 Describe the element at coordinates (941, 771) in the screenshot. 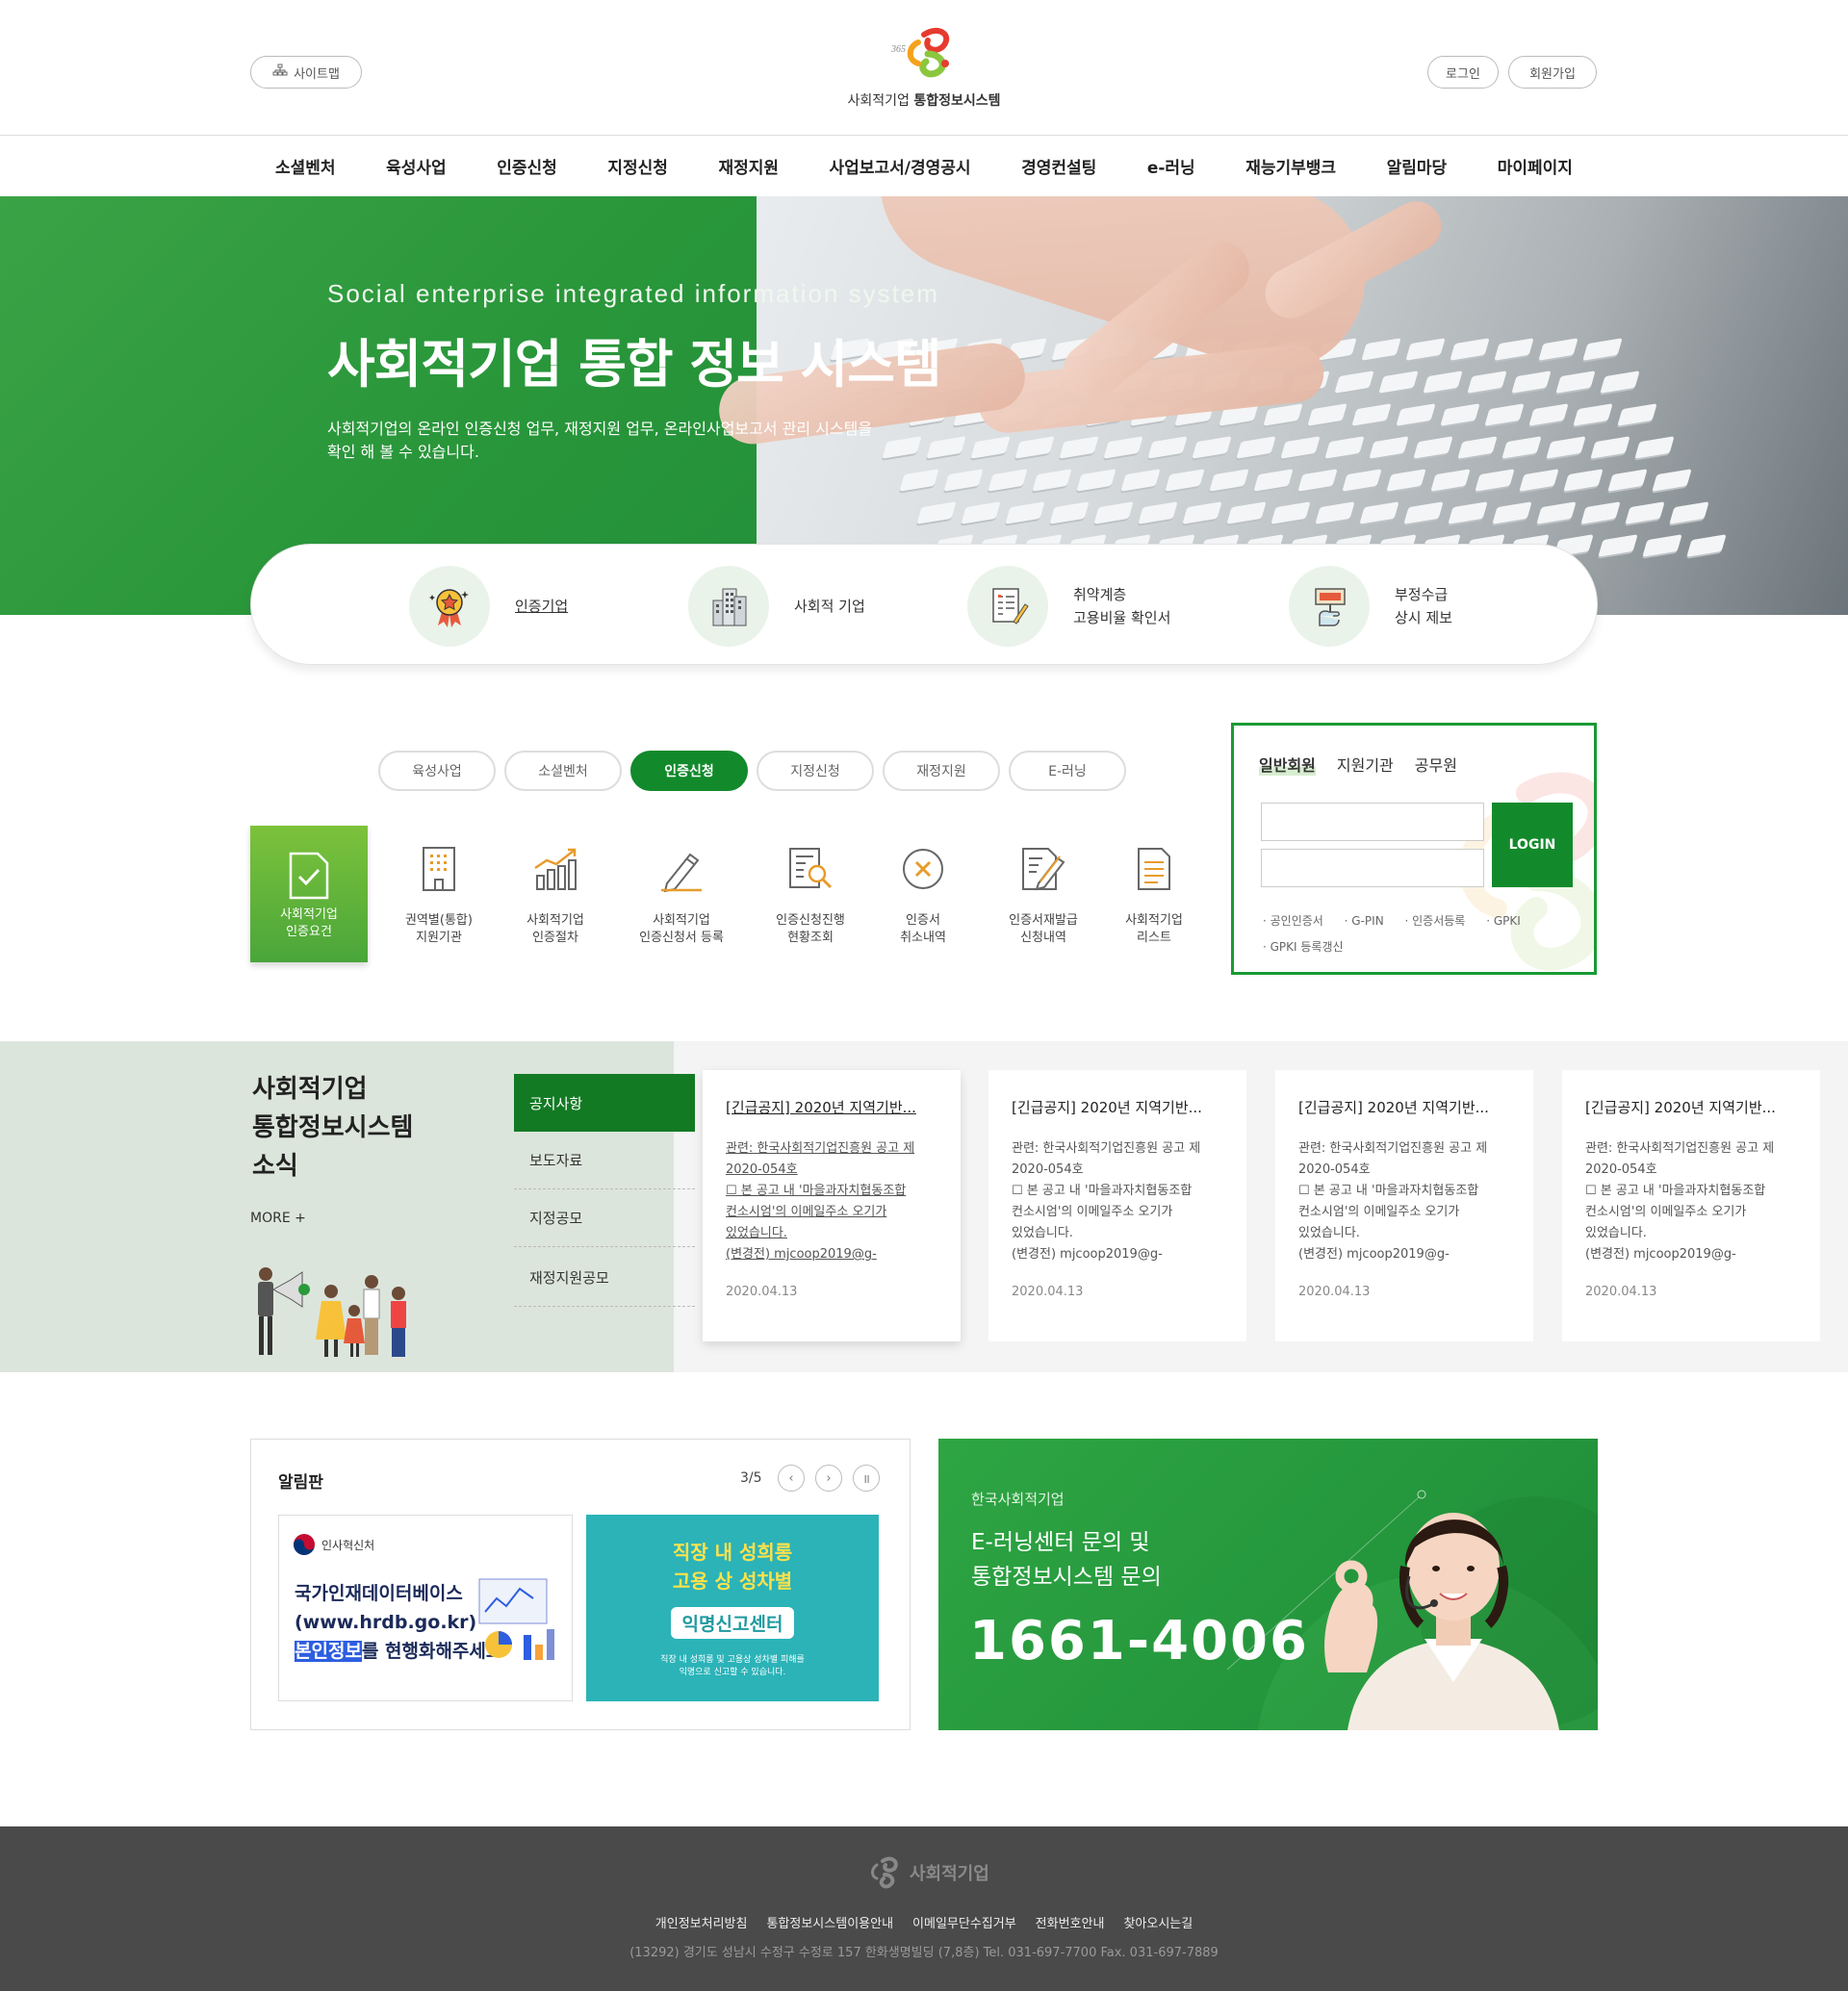

I see `service-tab: 재정지원` at that location.